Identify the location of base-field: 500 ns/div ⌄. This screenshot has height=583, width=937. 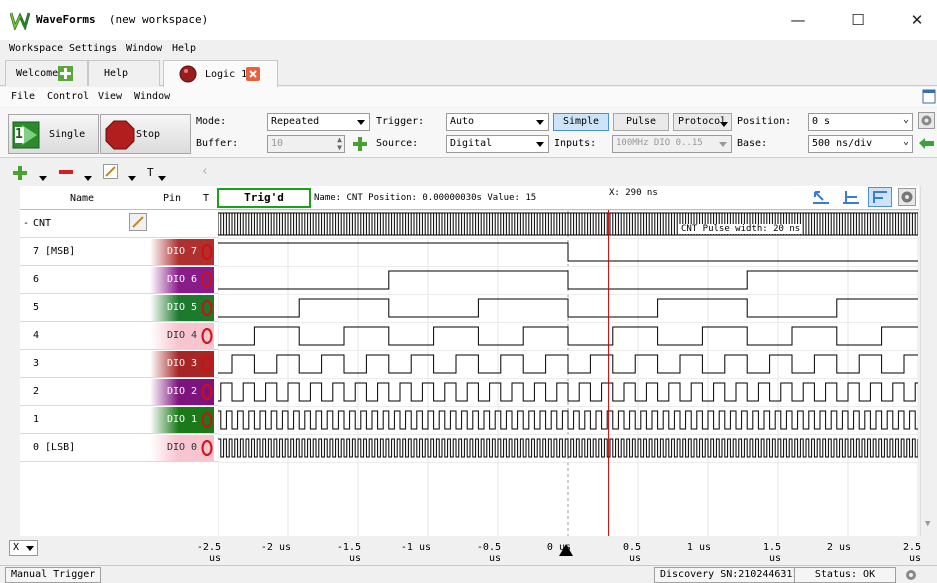
(860, 144).